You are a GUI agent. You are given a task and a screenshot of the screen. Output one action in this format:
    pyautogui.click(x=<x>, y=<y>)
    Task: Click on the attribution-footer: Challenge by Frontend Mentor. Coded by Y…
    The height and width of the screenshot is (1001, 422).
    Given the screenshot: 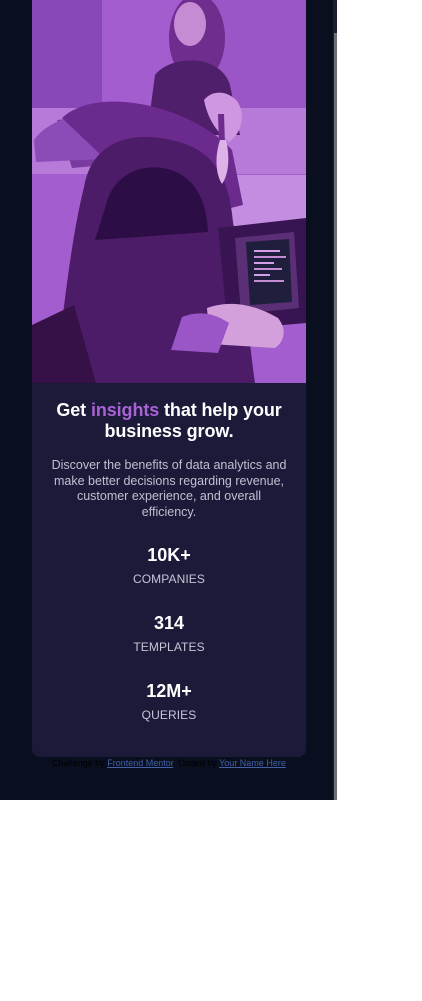 What is the action you would take?
    pyautogui.click(x=169, y=763)
    